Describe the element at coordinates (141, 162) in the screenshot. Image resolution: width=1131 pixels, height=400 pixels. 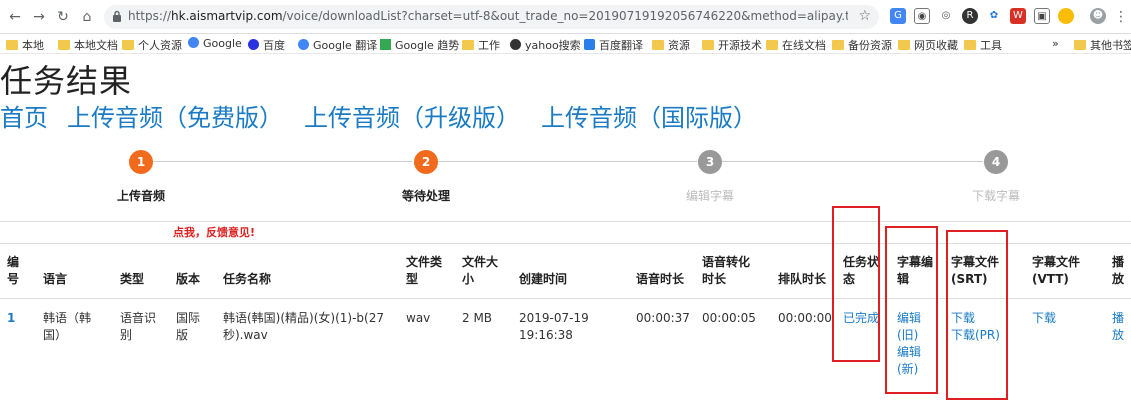
I see `step-1-circle: 1` at that location.